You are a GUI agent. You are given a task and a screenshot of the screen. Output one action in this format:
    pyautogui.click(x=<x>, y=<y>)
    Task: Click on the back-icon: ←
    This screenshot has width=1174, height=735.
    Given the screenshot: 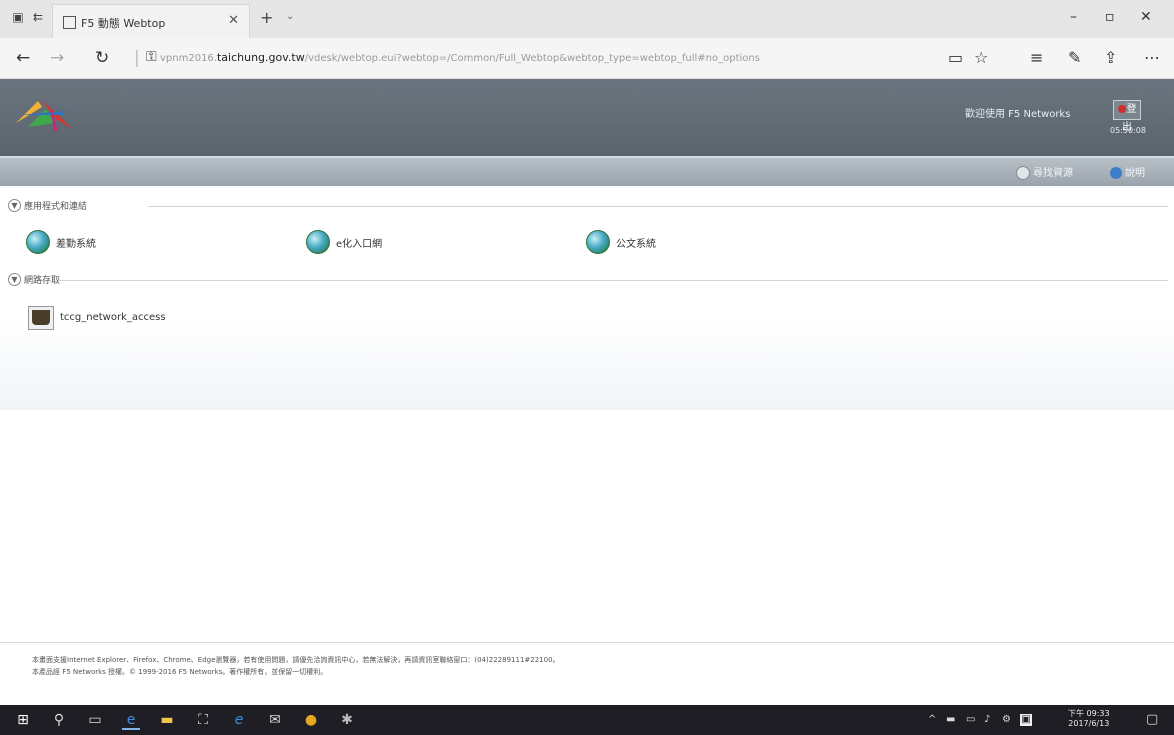 What is the action you would take?
    pyautogui.click(x=23, y=58)
    